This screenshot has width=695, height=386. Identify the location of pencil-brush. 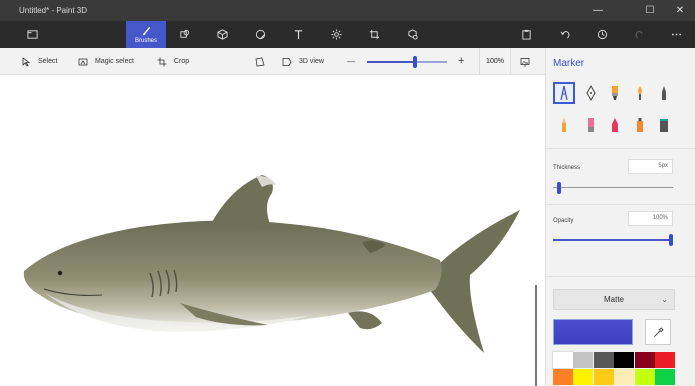
(564, 125).